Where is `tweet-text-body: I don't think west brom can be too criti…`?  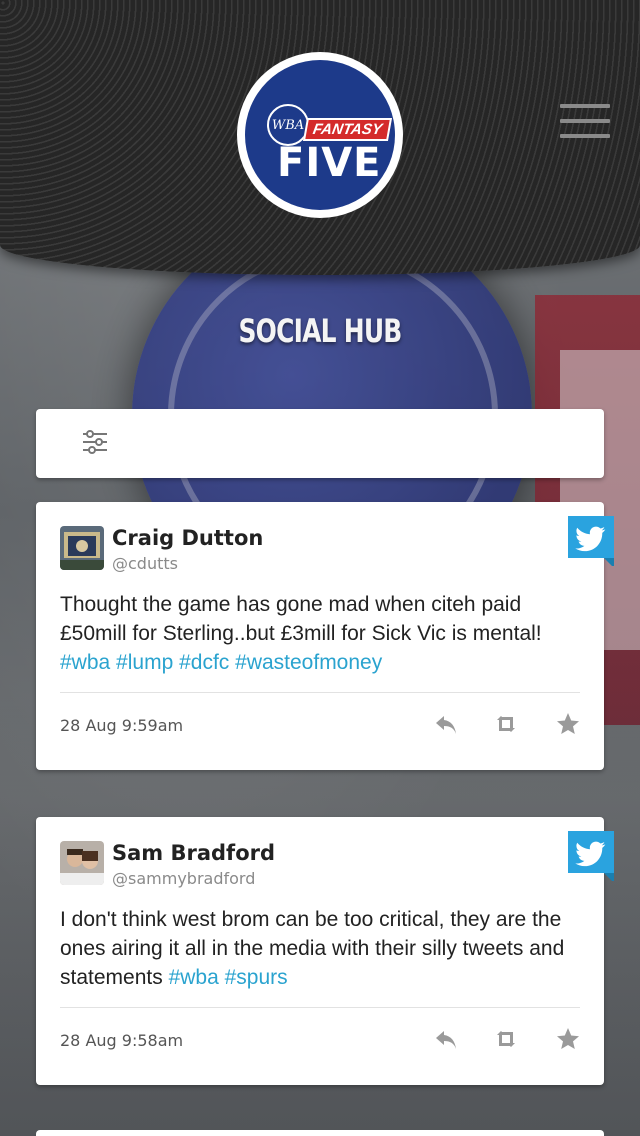
tweet-text-body: I don't think west brom can be too criti… is located at coordinates (312, 948).